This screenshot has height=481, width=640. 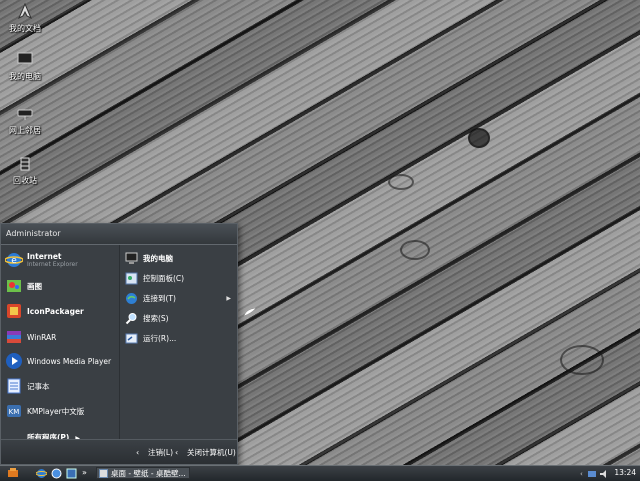 What do you see at coordinates (625, 472) in the screenshot?
I see `clock: 13:24` at bounding box center [625, 472].